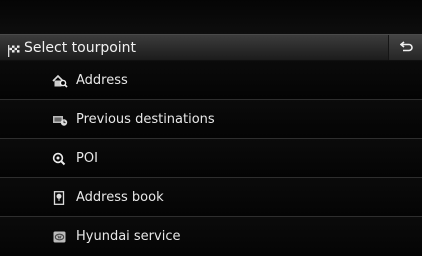 This screenshot has width=422, height=256. What do you see at coordinates (14, 49) in the screenshot?
I see `checkered-flag-icon` at bounding box center [14, 49].